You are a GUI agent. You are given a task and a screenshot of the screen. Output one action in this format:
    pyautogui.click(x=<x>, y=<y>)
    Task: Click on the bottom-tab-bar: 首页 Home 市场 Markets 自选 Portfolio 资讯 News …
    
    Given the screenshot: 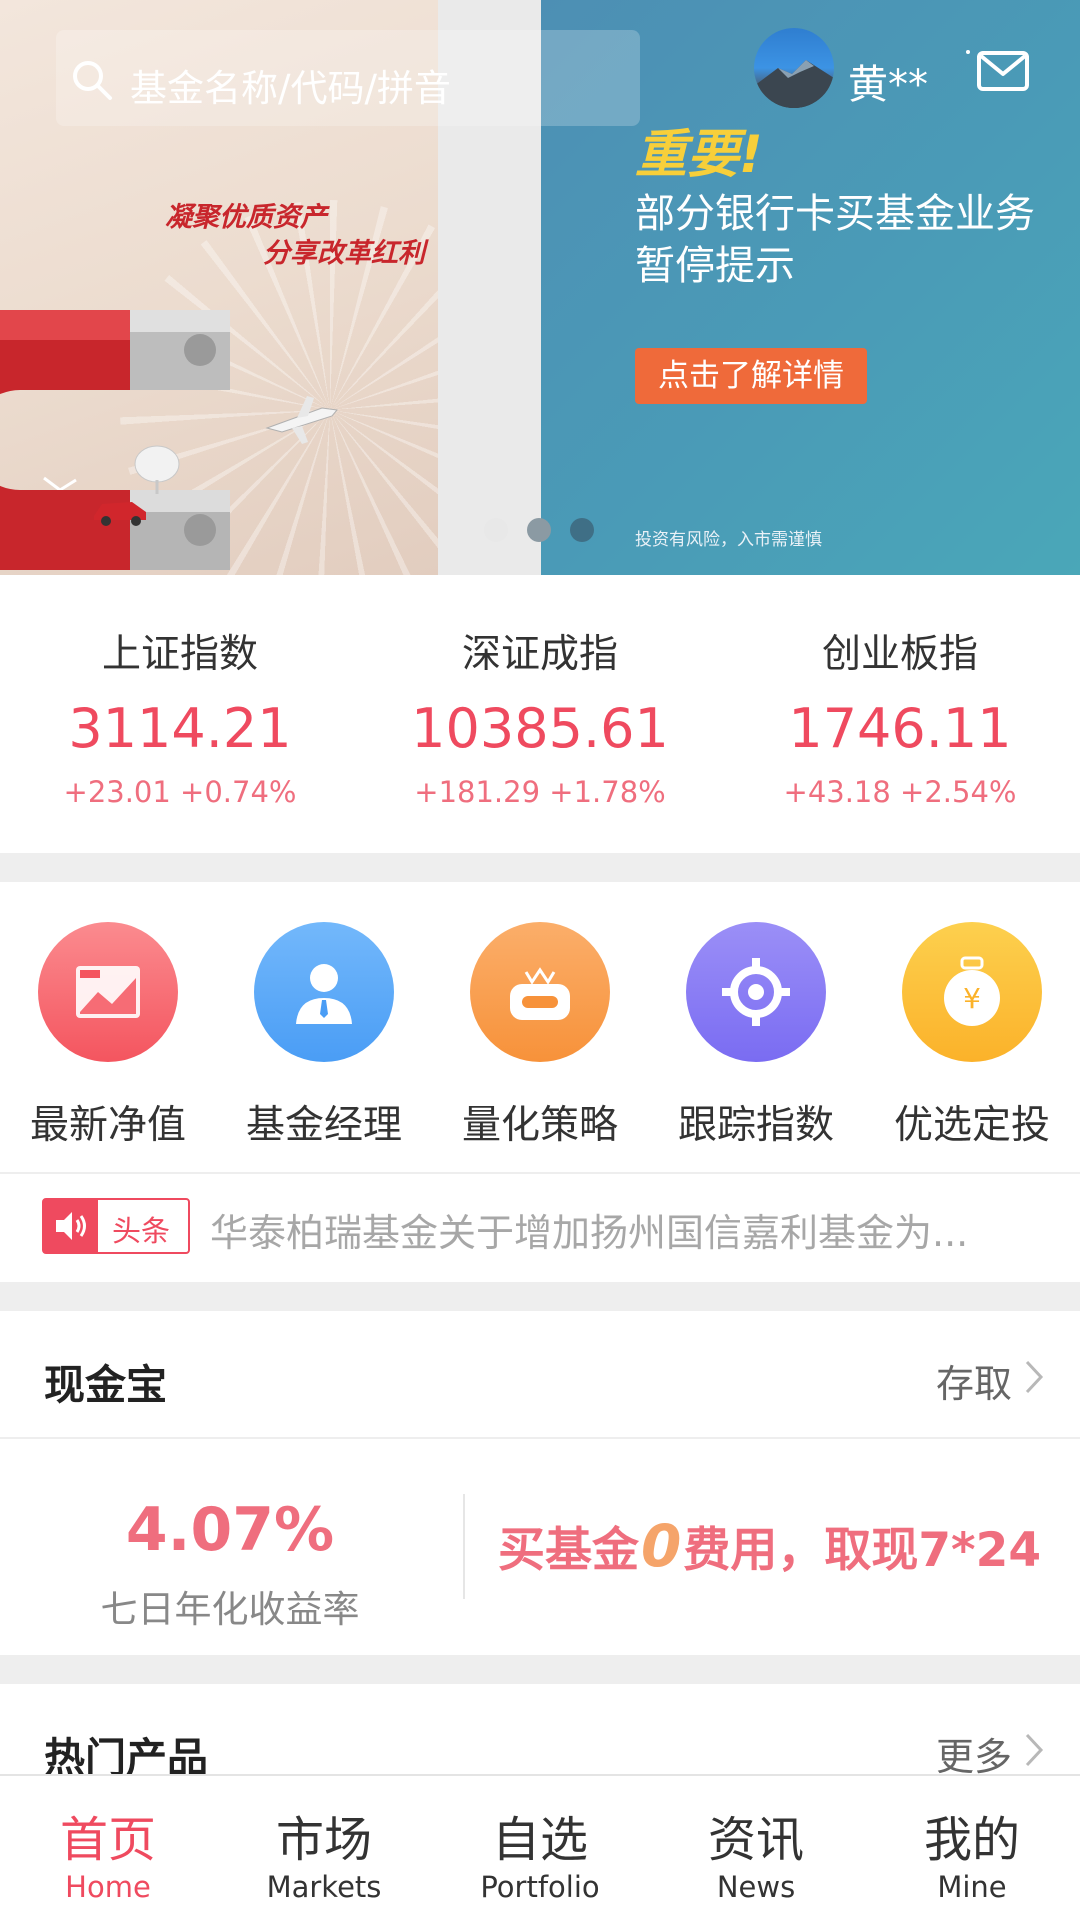 What is the action you would take?
    pyautogui.click(x=540, y=1847)
    